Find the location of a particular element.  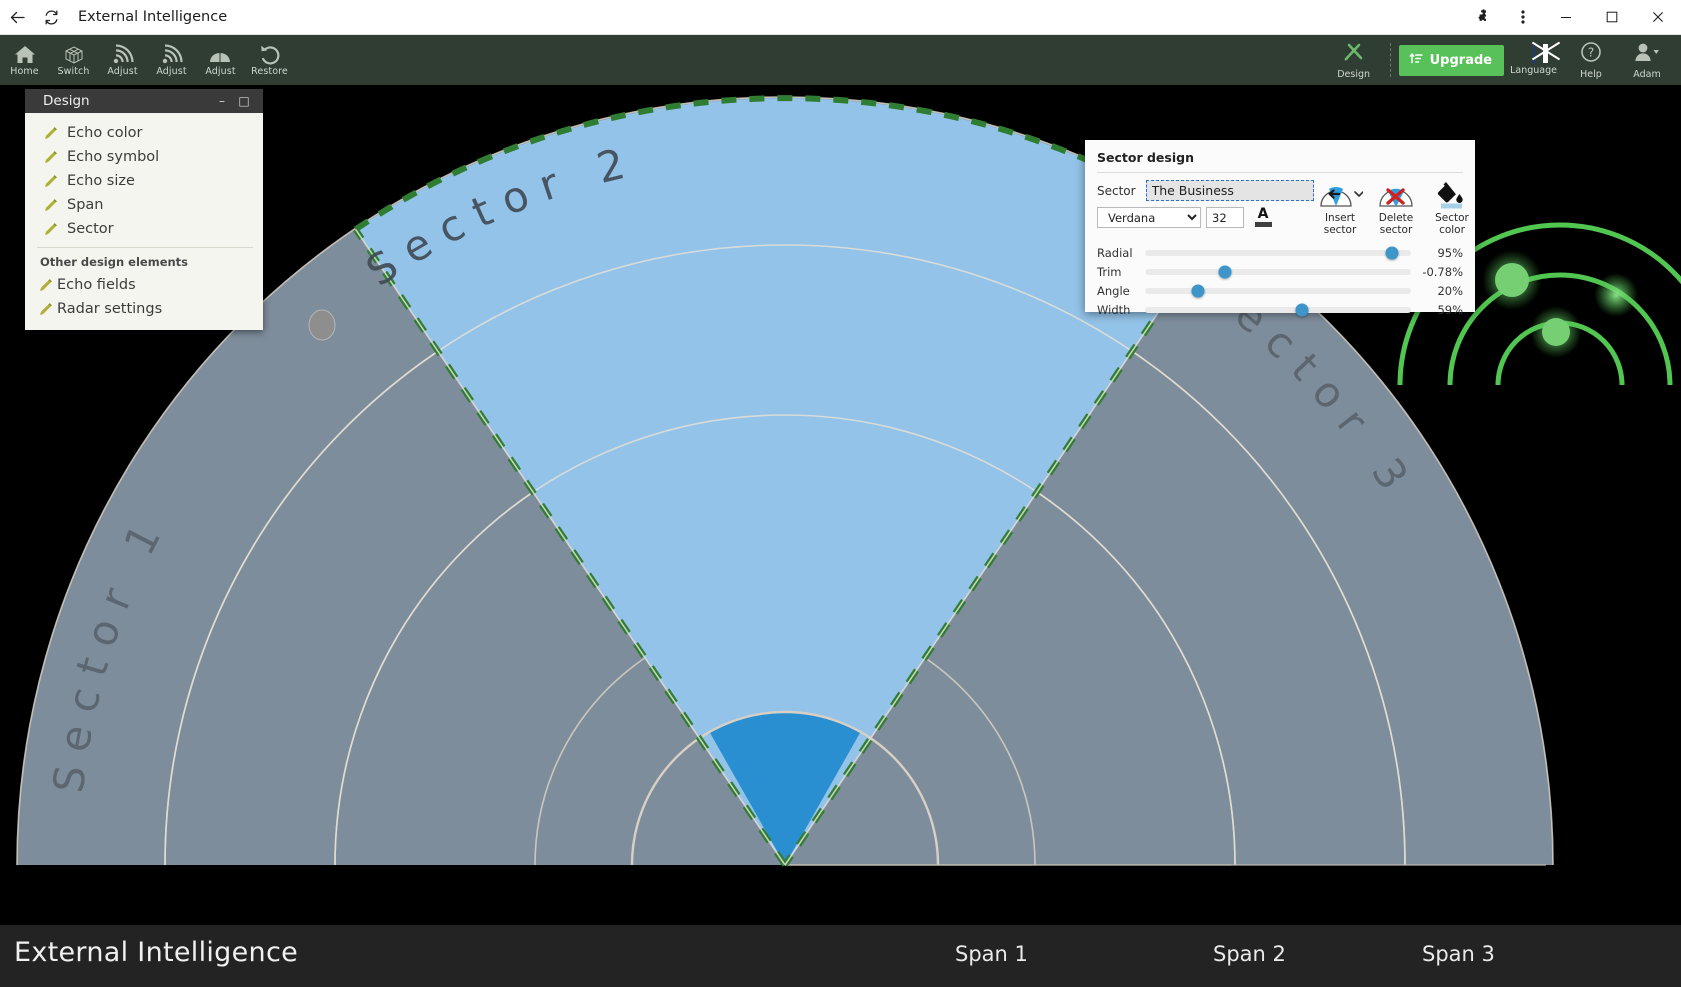

design-item-echo-symbol: Echo symbol is located at coordinates (144, 157).